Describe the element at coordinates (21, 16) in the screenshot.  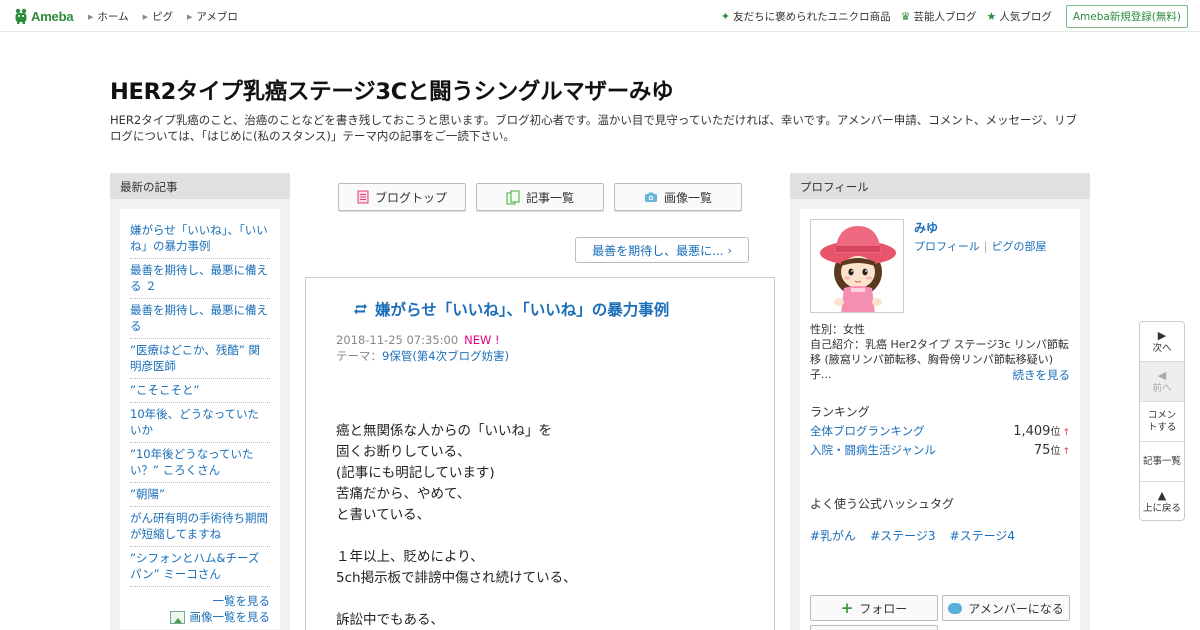
I see `ameba-logo-icon` at that location.